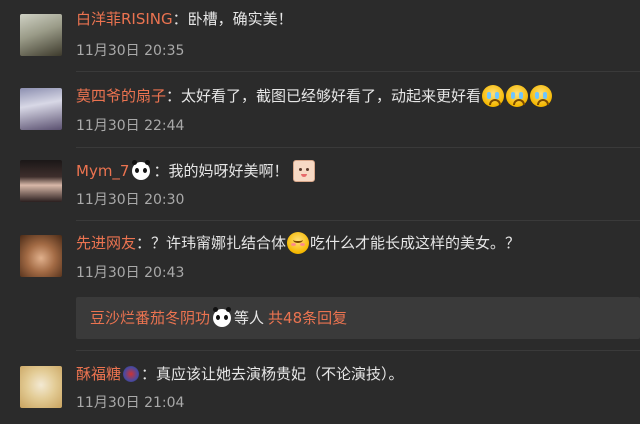  I want to click on comment-line: 莫四爷的扇子 ：太好看了，截图已经够好看了，动起来更好看, so click(314, 96).